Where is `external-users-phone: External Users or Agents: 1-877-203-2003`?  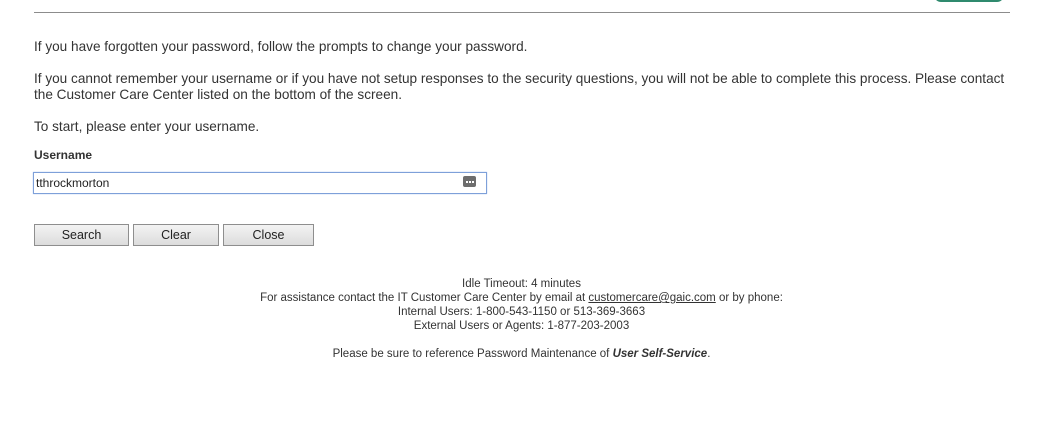
external-users-phone: External Users or Agents: 1-877-203-2003 is located at coordinates (521, 326).